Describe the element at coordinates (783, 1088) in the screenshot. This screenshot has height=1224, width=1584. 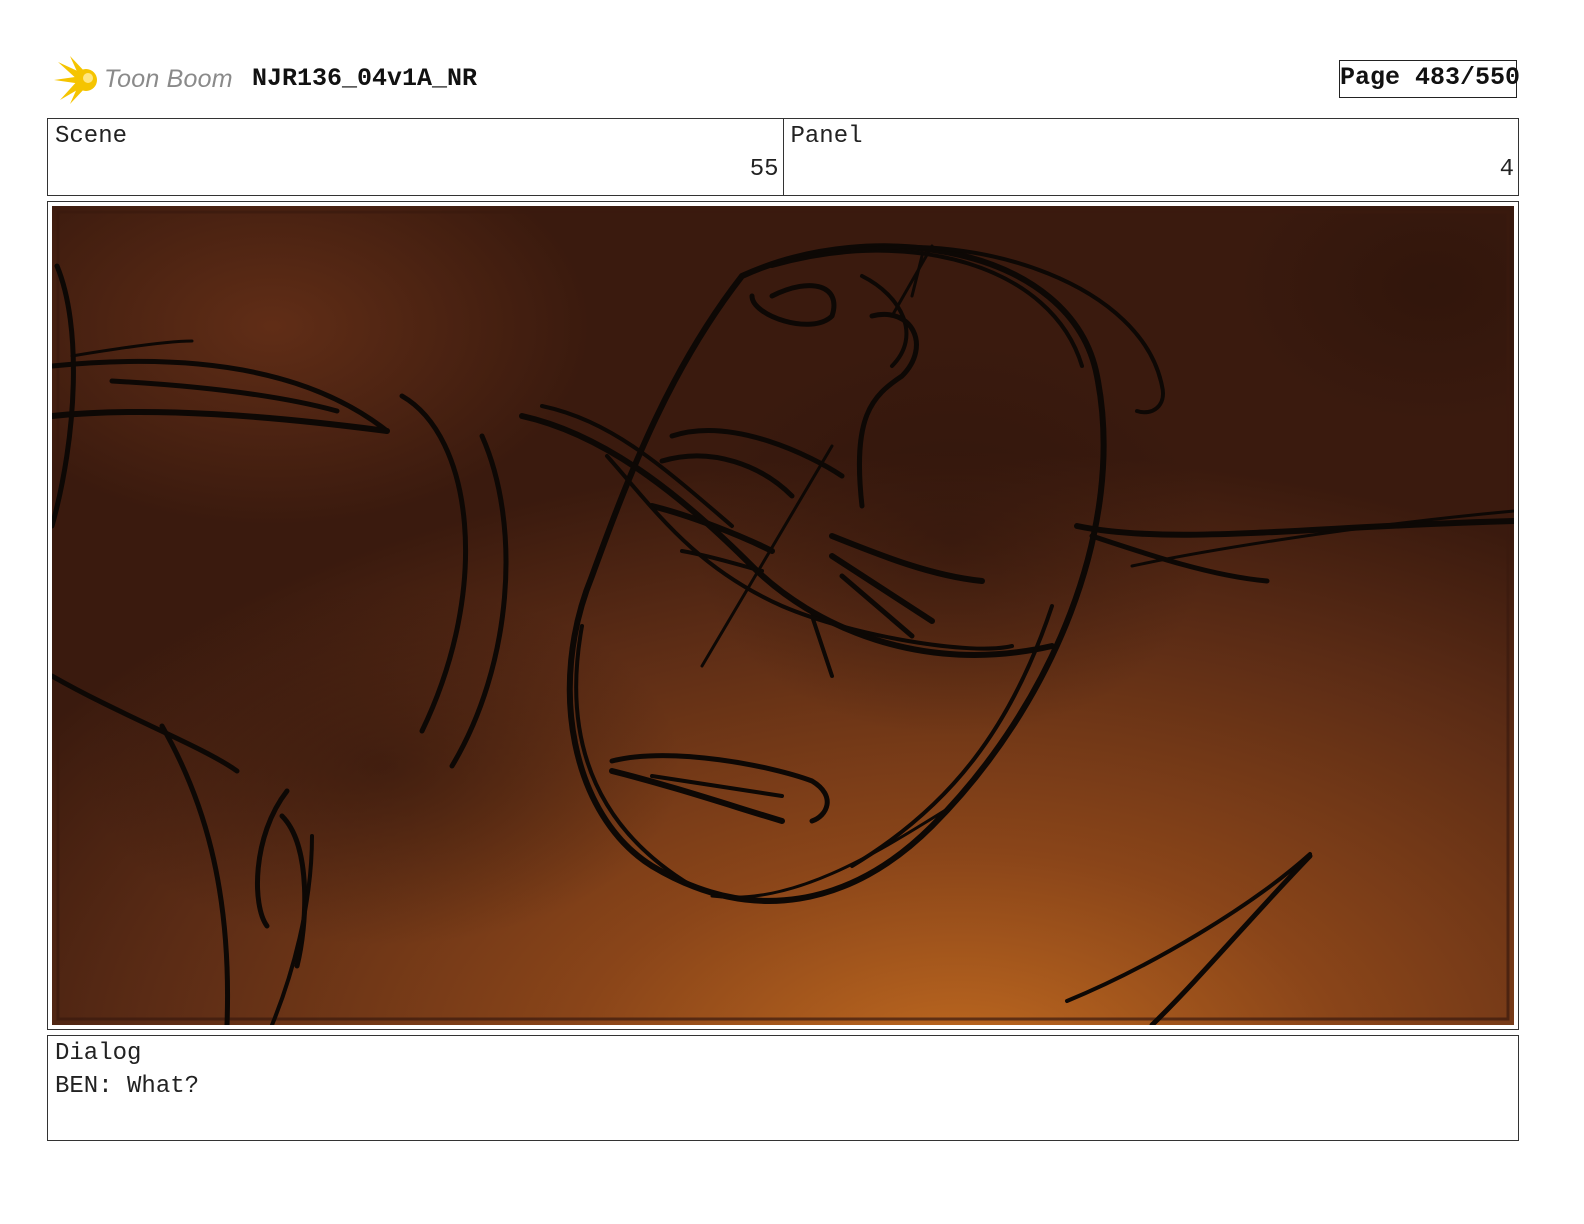
I see `dialog-box: Dialog BEN: What?` at that location.